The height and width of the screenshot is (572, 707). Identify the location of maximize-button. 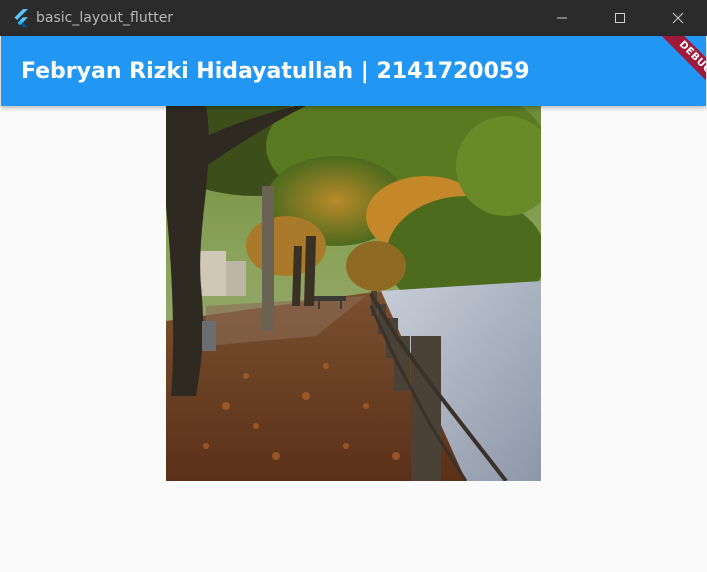
(620, 18).